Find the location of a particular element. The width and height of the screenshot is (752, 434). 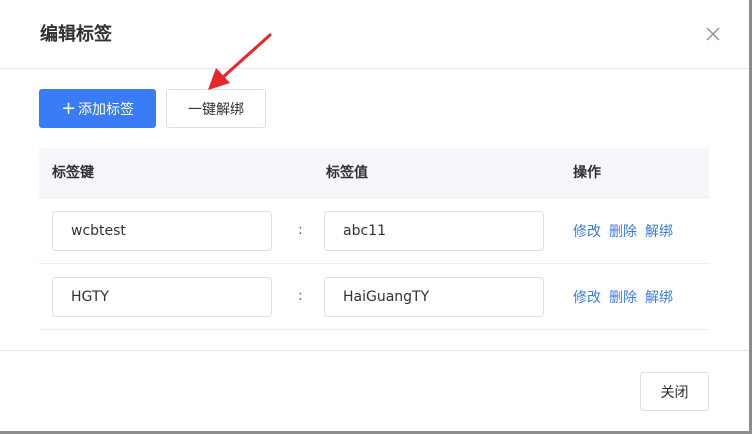

close-button-label: 关闭 is located at coordinates (674, 392).